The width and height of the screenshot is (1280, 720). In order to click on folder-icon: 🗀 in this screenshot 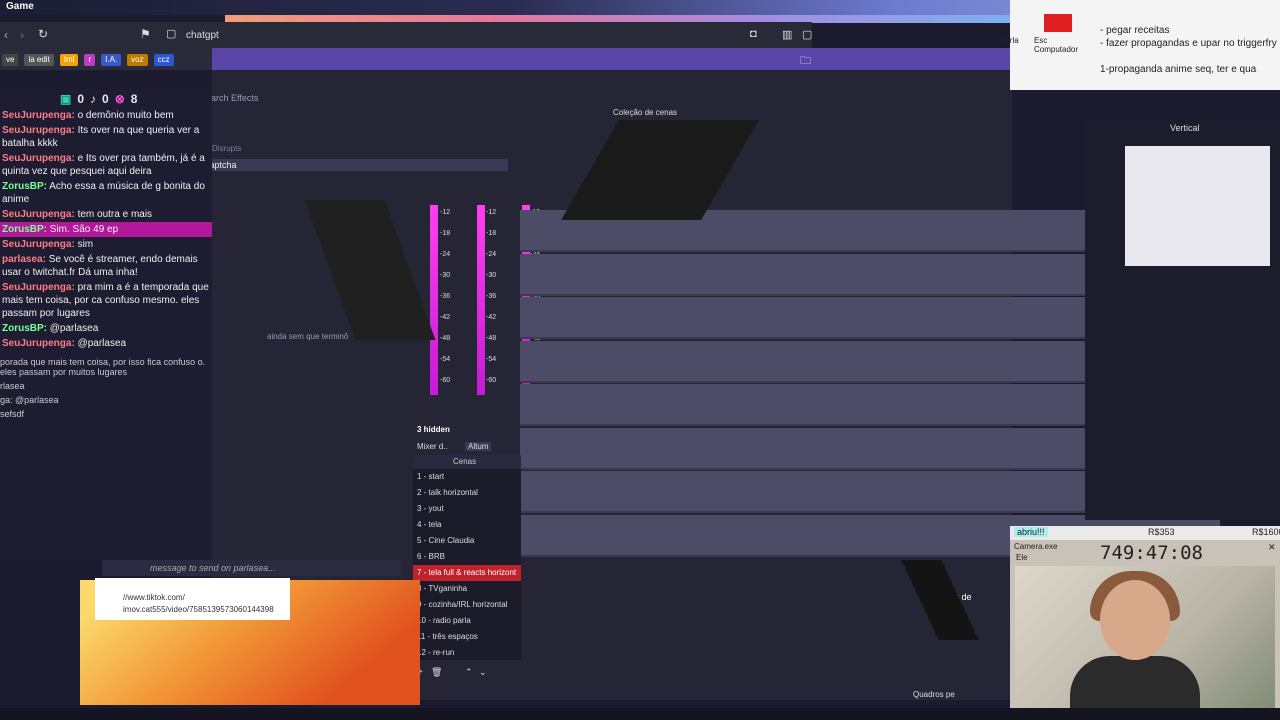, I will do `click(805, 61)`.